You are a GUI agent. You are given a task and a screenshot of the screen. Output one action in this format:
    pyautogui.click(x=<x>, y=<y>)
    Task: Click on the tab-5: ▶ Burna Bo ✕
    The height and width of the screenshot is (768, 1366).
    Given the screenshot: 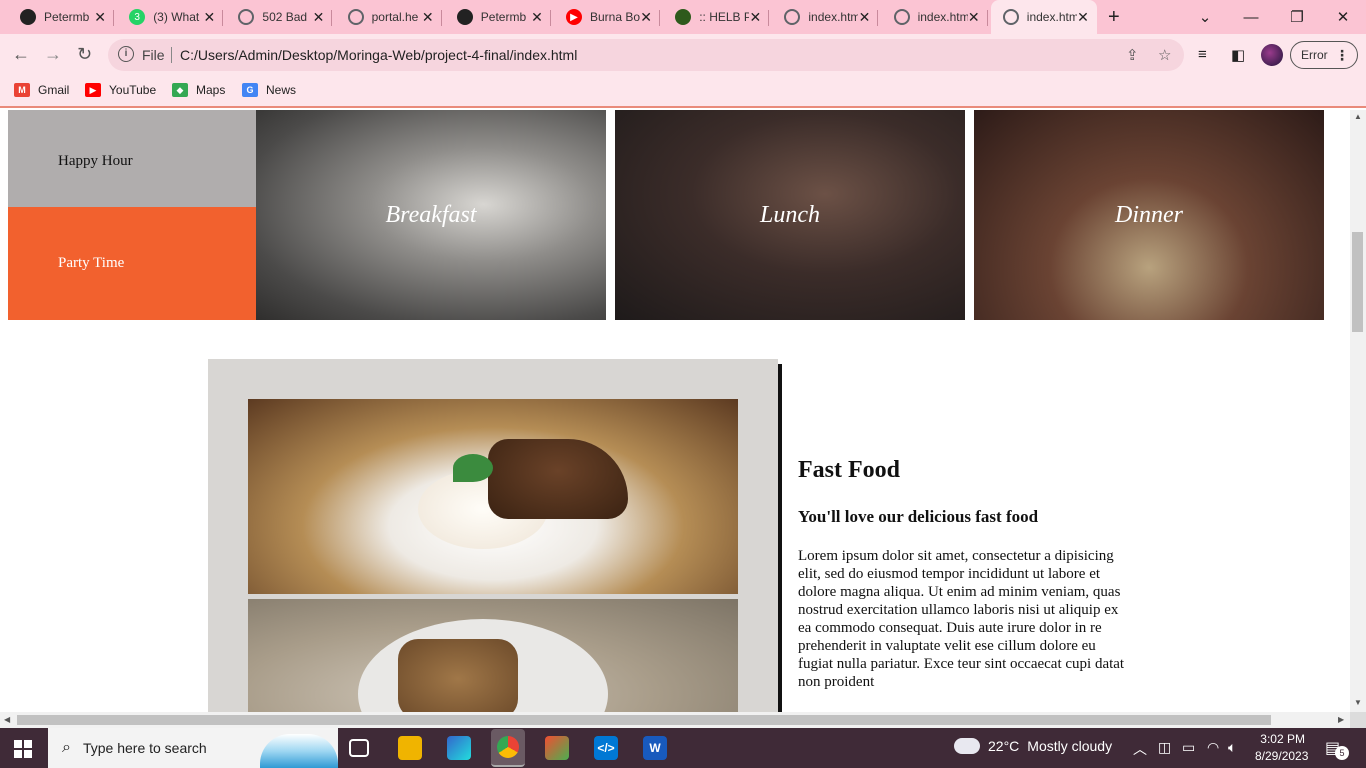 What is the action you would take?
    pyautogui.click(x=607, y=17)
    